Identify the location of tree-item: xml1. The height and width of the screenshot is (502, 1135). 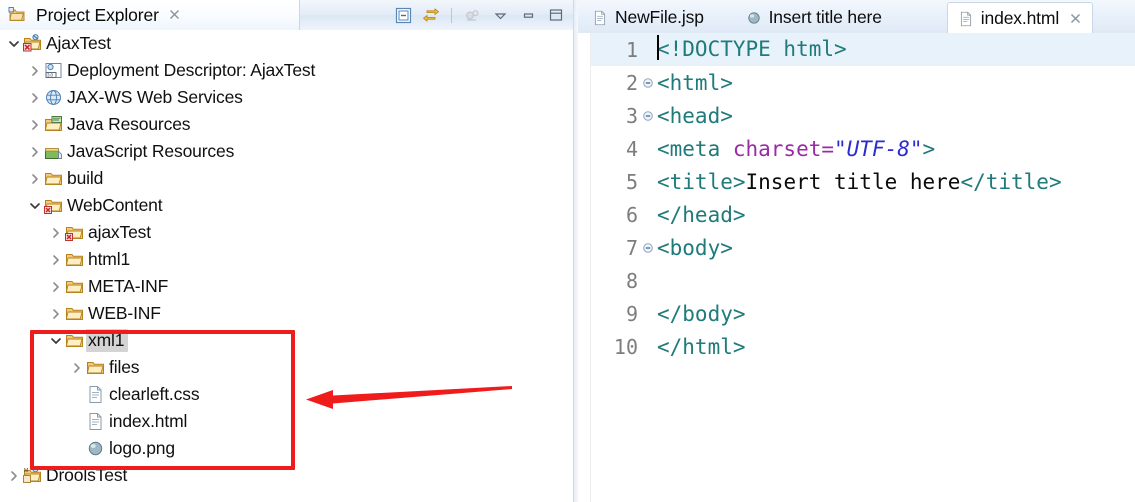
(286, 340).